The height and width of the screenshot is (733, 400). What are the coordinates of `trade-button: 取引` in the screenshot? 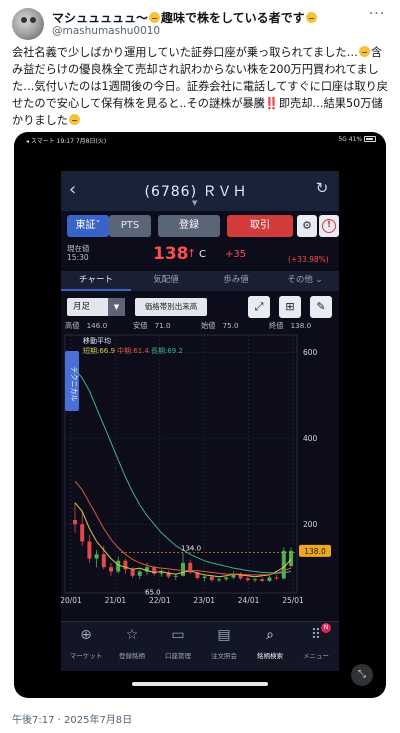 It's located at (260, 226).